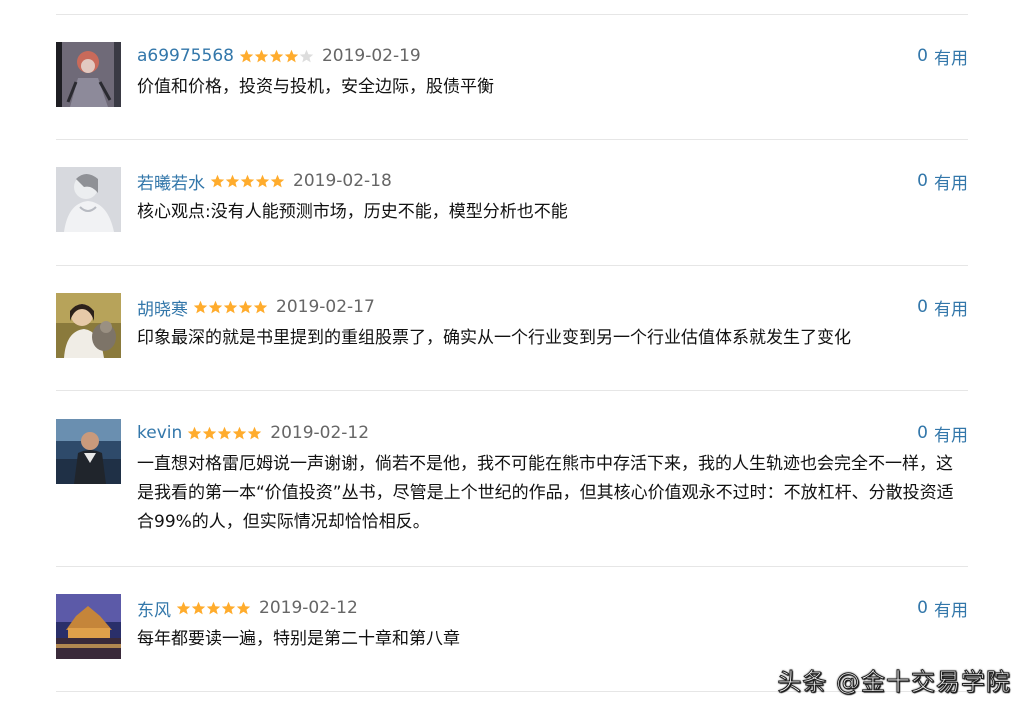 The height and width of the screenshot is (715, 1031). I want to click on watermark: 头条 @金十交易学院, so click(894, 682).